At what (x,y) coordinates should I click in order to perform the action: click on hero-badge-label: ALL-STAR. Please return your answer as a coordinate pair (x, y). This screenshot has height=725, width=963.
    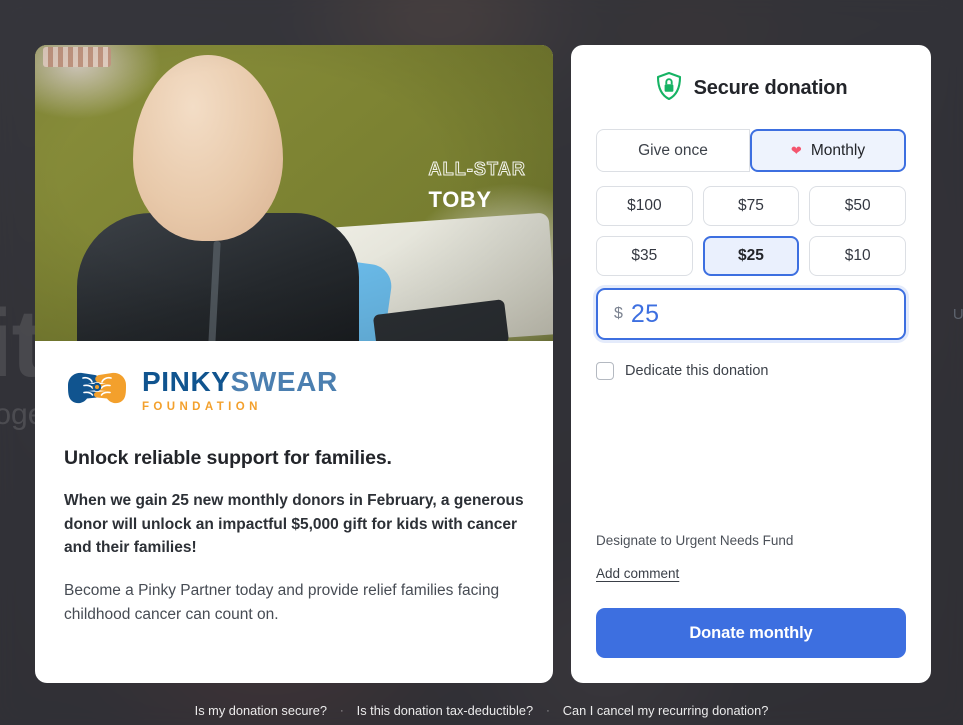
    Looking at the image, I should click on (477, 169).